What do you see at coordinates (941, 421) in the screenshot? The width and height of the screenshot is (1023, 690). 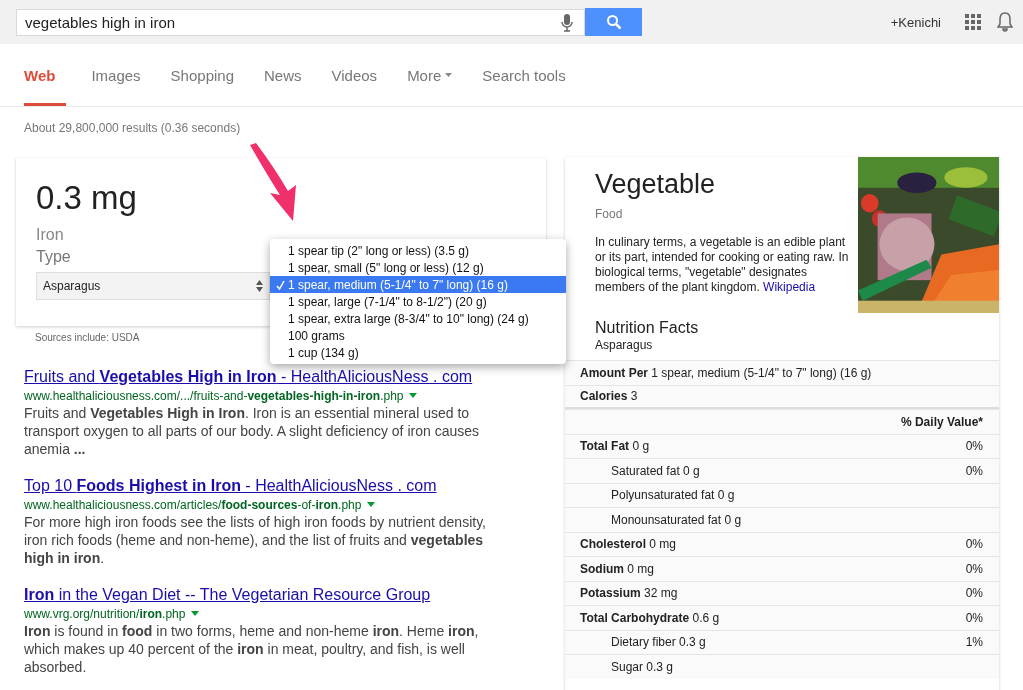 I see `daily-value-header: % Daily Value*` at bounding box center [941, 421].